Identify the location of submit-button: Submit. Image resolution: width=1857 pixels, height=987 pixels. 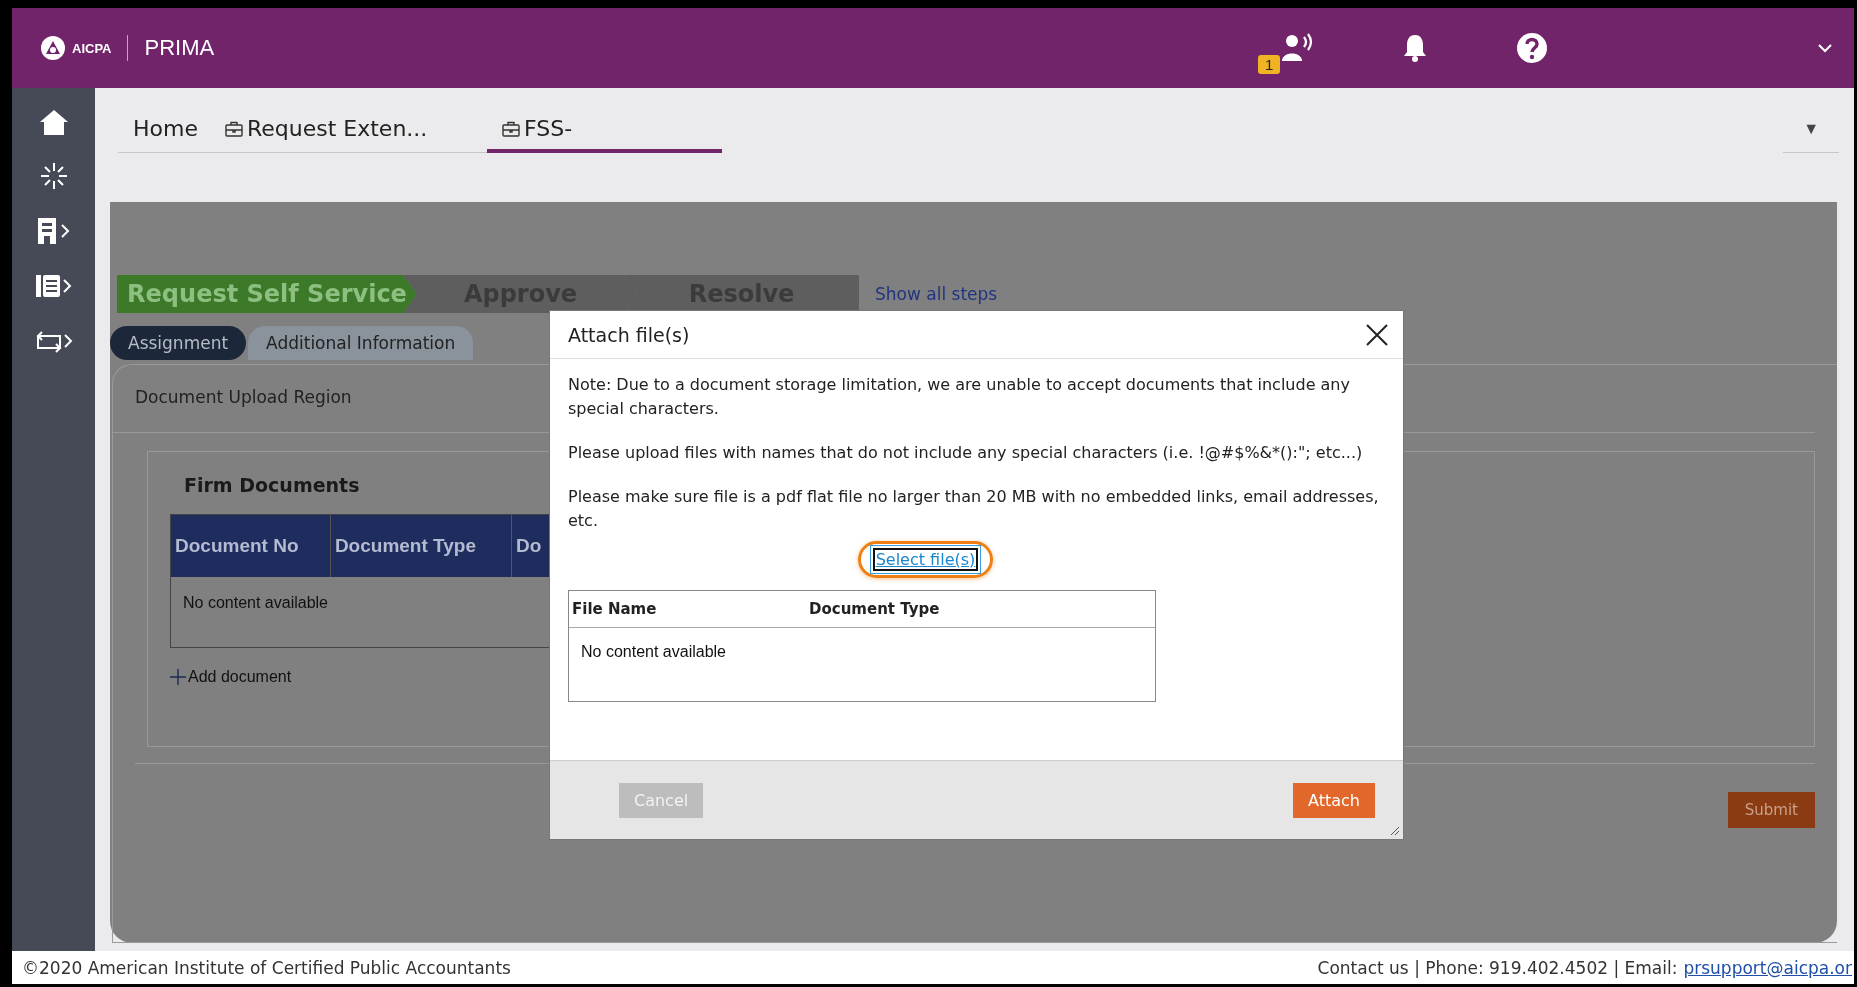
(1771, 810).